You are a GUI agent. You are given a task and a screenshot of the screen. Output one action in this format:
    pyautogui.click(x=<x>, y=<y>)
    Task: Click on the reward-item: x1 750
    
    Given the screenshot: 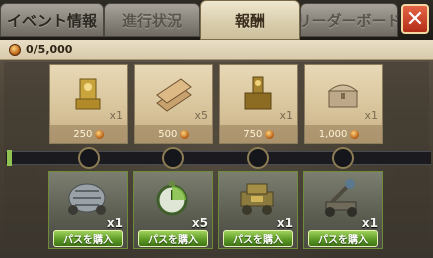 What is the action you would take?
    pyautogui.click(x=258, y=104)
    